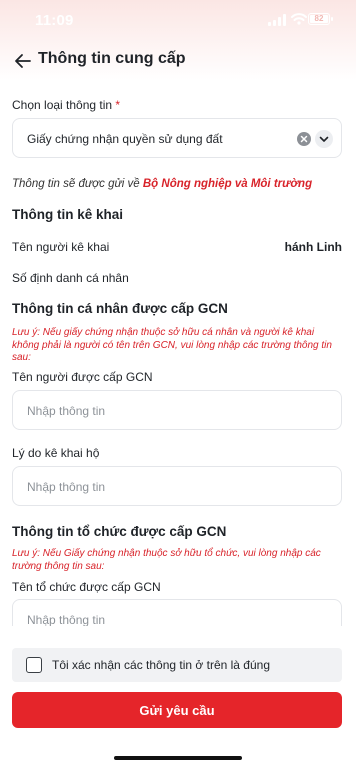  What do you see at coordinates (86, 587) in the screenshot?
I see `organization-name-label: Tên tổ chức được cấp GCN` at bounding box center [86, 587].